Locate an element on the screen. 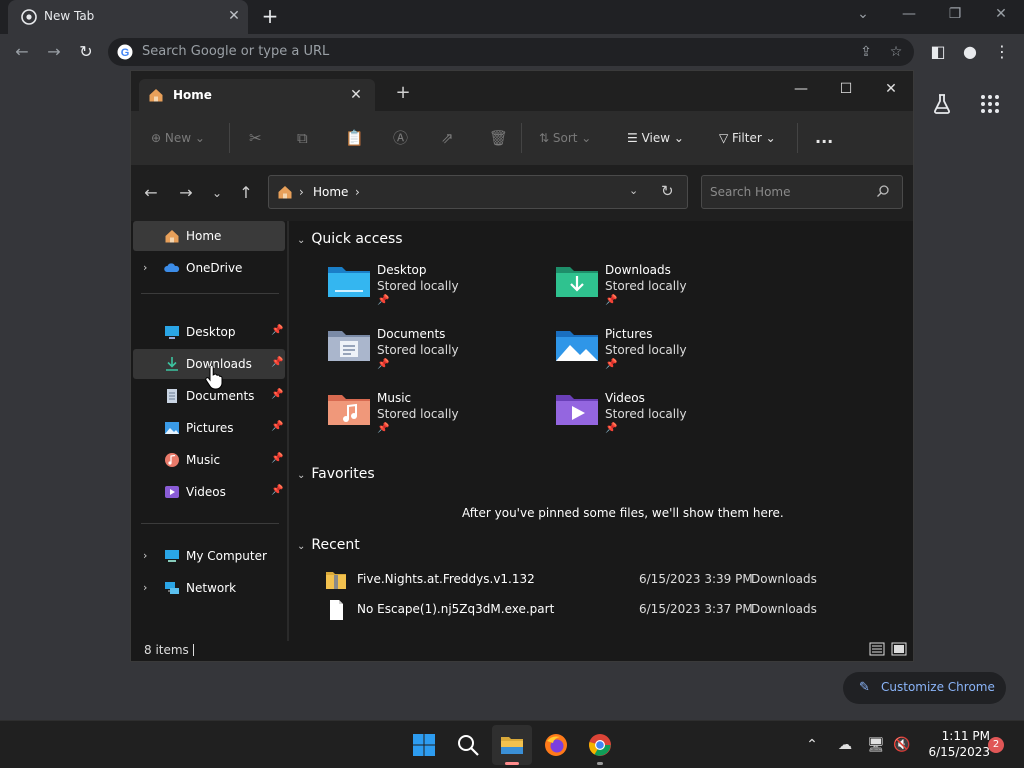  customize-chrome-button: ✎ Customize Chrome is located at coordinates (924, 688).